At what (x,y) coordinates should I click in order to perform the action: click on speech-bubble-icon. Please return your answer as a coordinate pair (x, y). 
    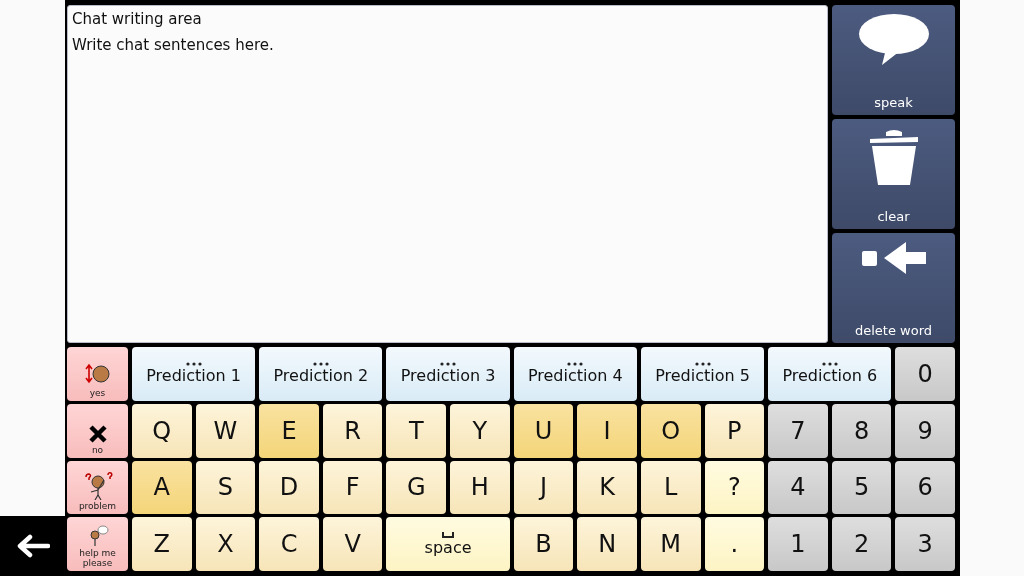
    Looking at the image, I should click on (893, 40).